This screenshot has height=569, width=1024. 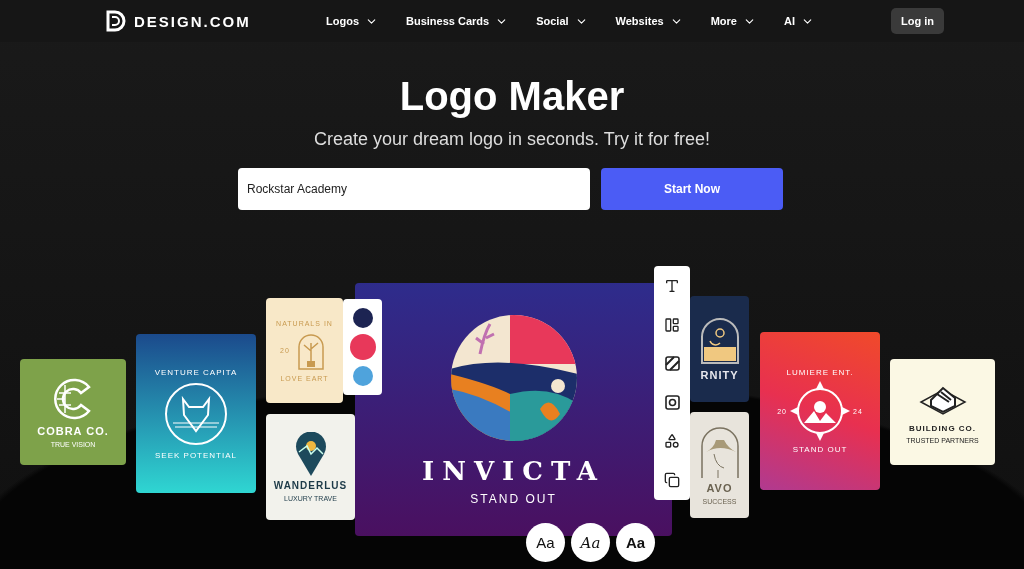 What do you see at coordinates (457, 21) in the screenshot?
I see `nav-menu-item: Business Cards` at bounding box center [457, 21].